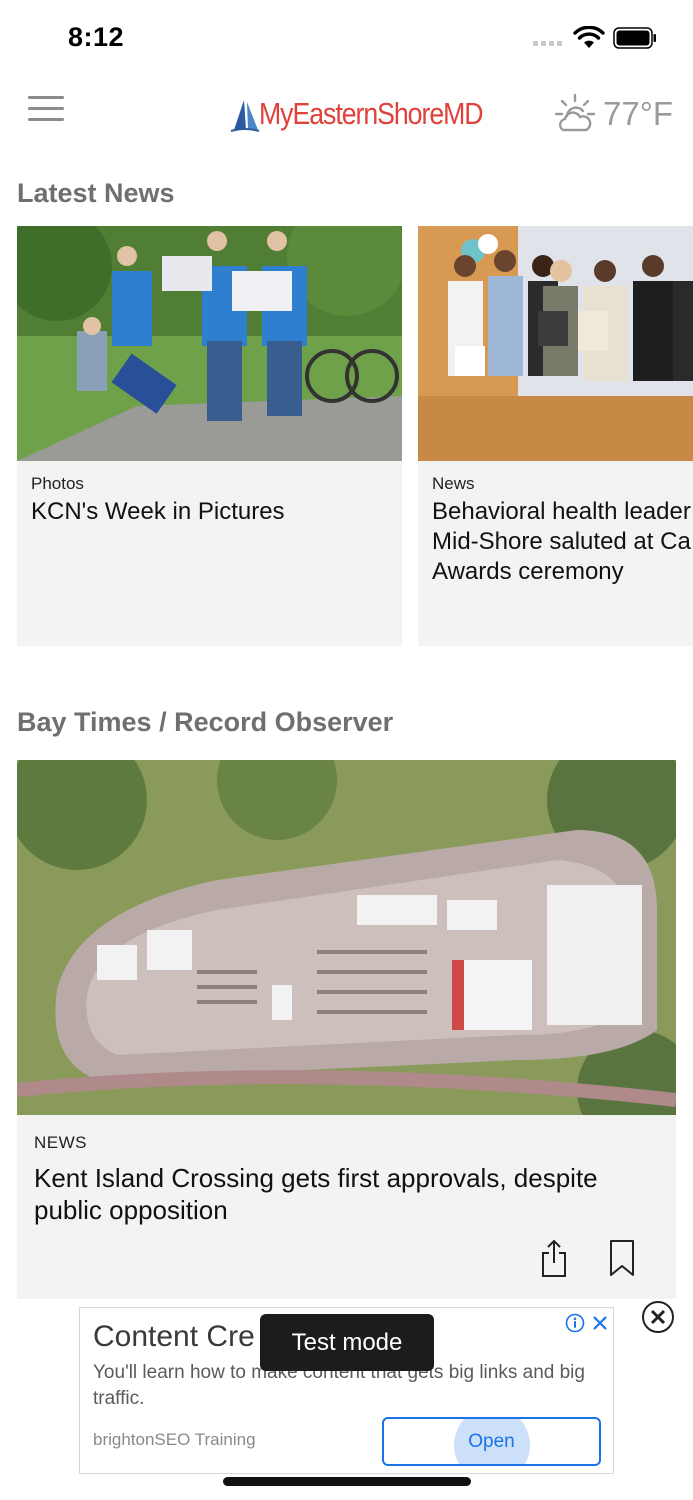 This screenshot has width=693, height=1500. I want to click on site-logo: MyEasternShoreMD, so click(374, 114).